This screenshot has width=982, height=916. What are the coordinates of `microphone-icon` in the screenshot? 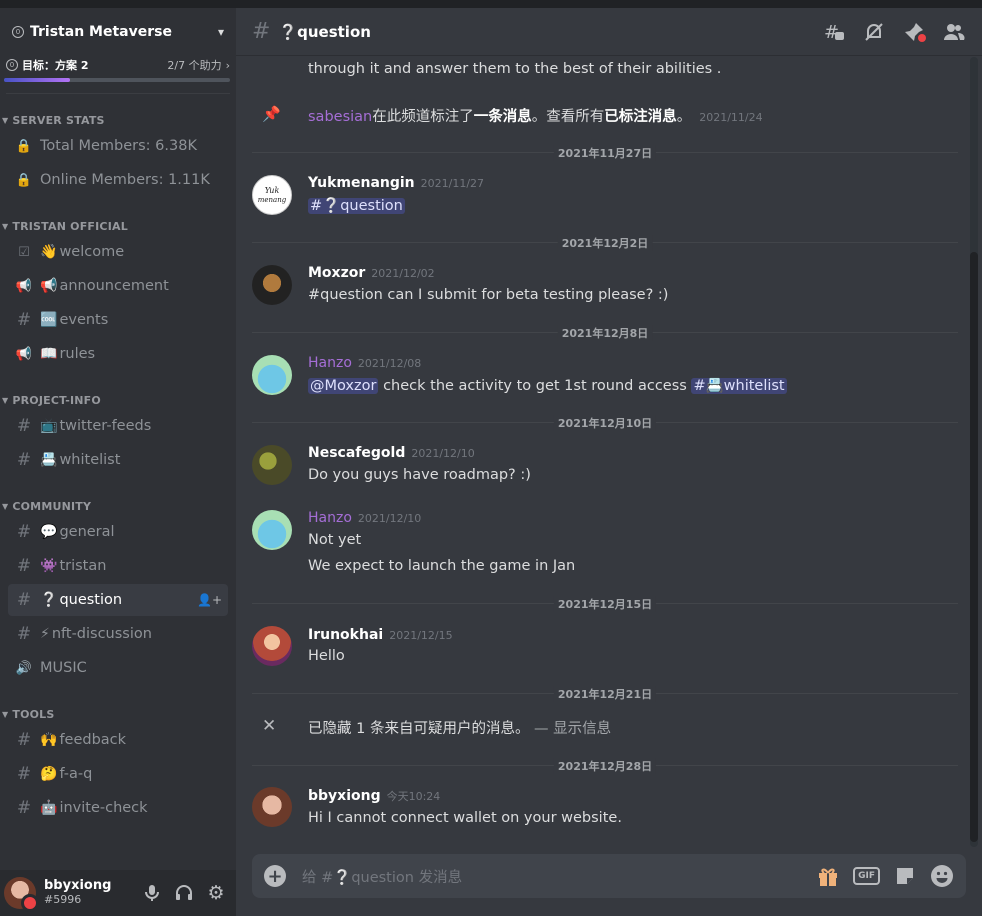 It's located at (152, 893).